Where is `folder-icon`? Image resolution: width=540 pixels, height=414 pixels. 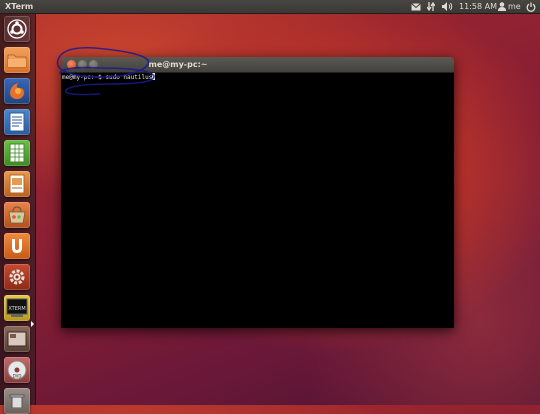 folder-icon is located at coordinates (17, 60).